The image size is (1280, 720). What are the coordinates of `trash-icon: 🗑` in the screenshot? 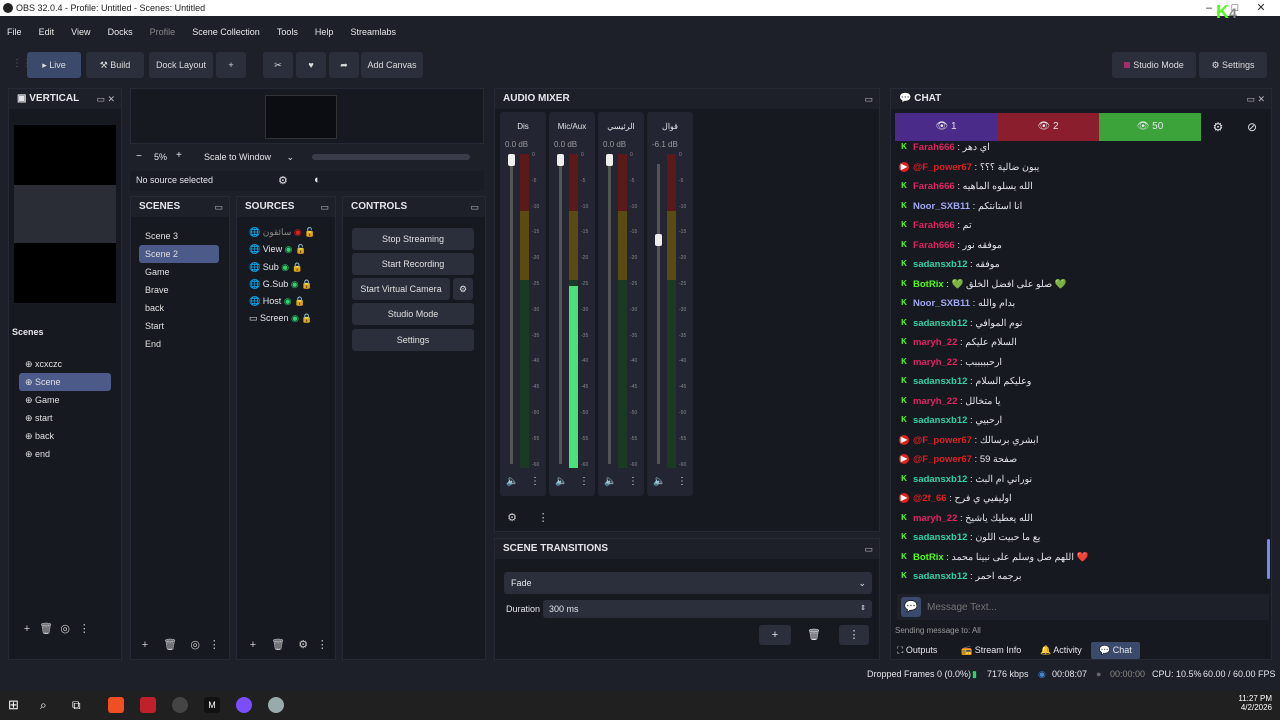 It's located at (46, 629).